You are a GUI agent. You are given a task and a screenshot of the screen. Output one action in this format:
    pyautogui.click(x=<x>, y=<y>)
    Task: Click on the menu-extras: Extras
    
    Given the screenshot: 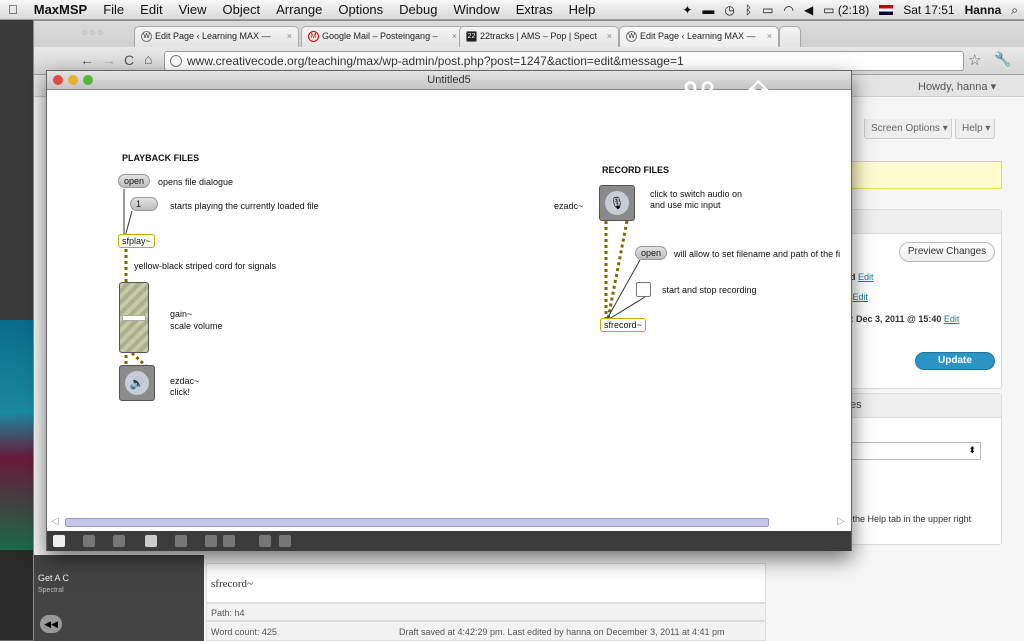 What is the action you would take?
    pyautogui.click(x=534, y=9)
    